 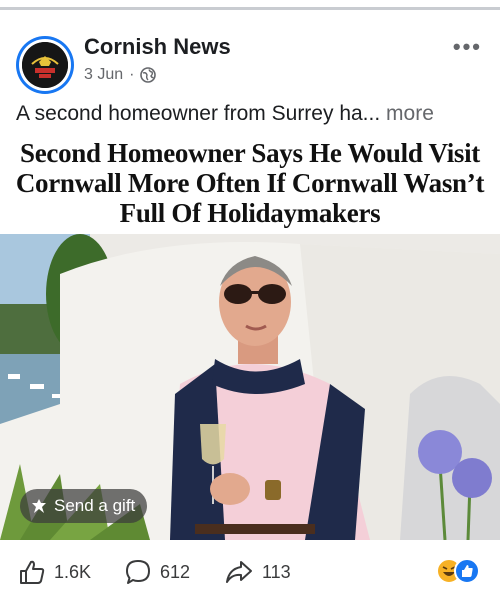 I want to click on globe-icon, so click(x=148, y=75).